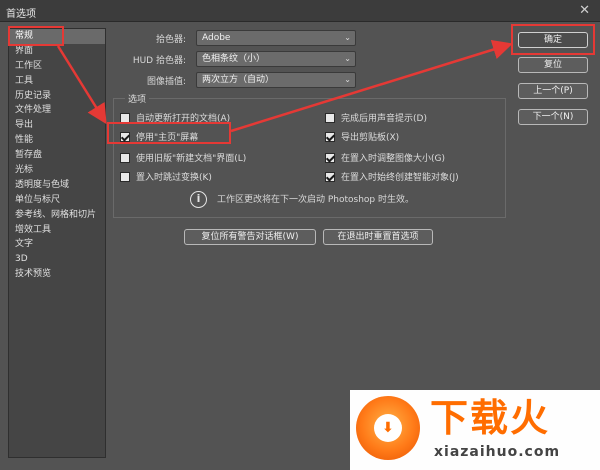 The width and height of the screenshot is (600, 470). I want to click on flame-logo-icon: ⬇, so click(388, 428).